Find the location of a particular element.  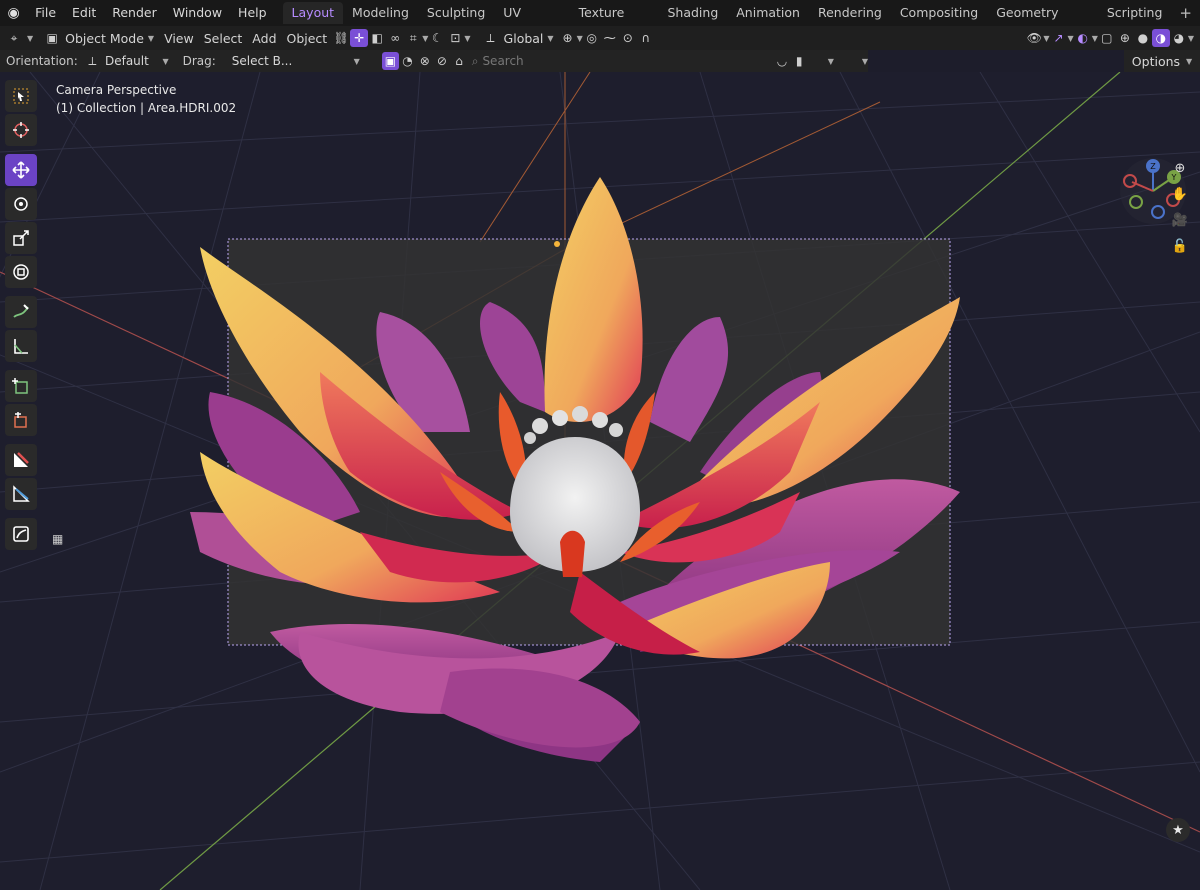

left-toolbar is located at coordinates (22, 316).